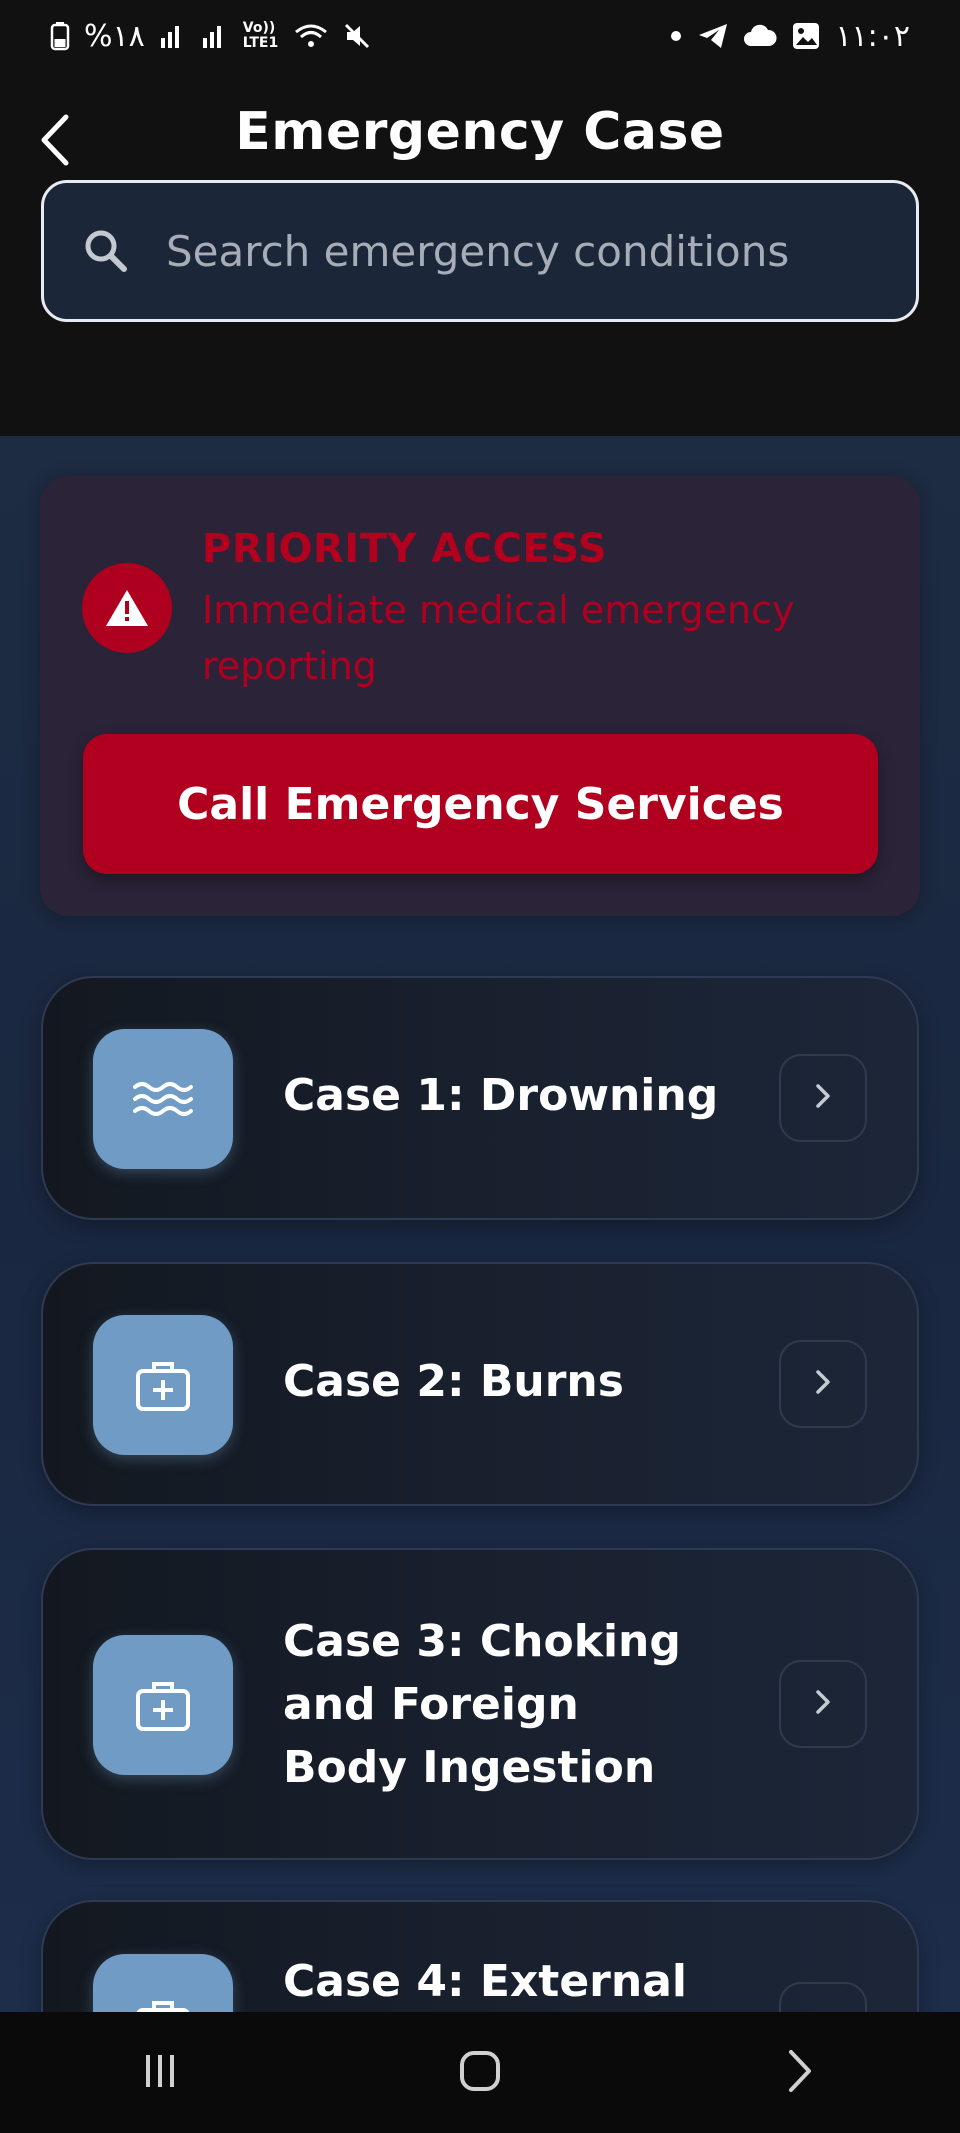 The width and height of the screenshot is (960, 2133). I want to click on battery-icon, so click(60, 36).